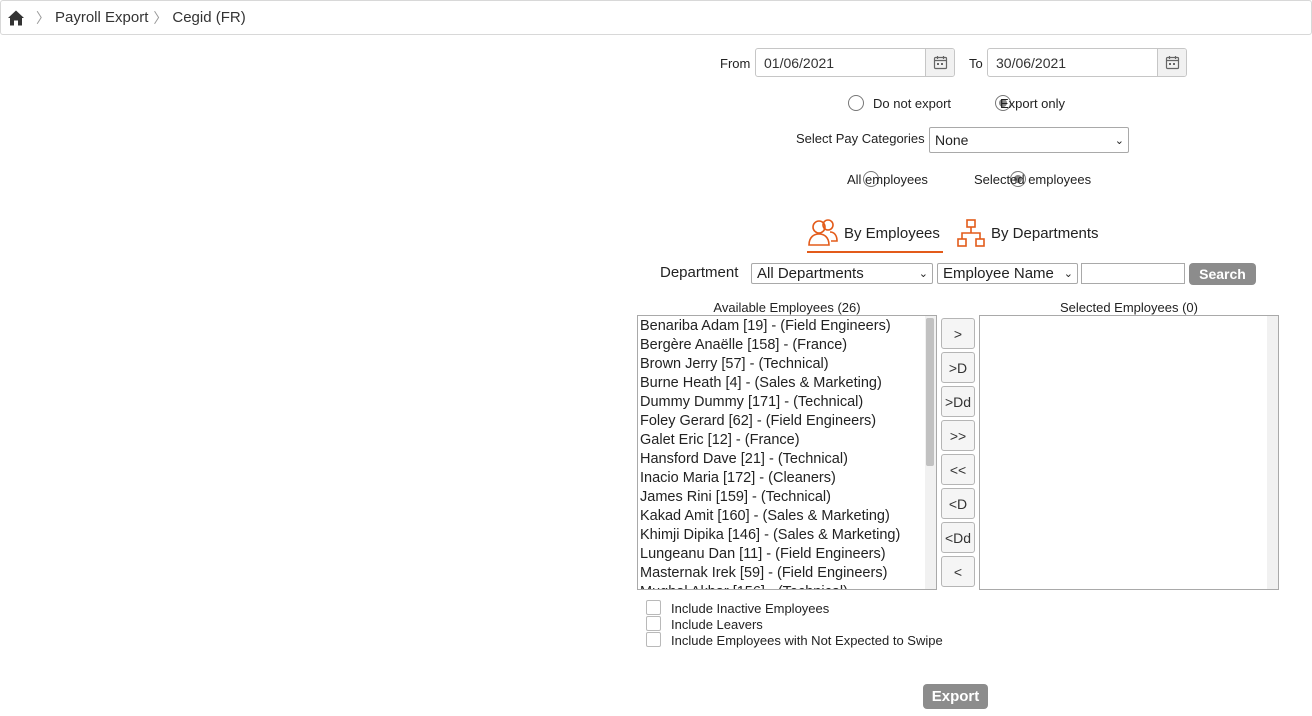  Describe the element at coordinates (958, 469) in the screenshot. I see `move-all-left-button: <<` at that location.